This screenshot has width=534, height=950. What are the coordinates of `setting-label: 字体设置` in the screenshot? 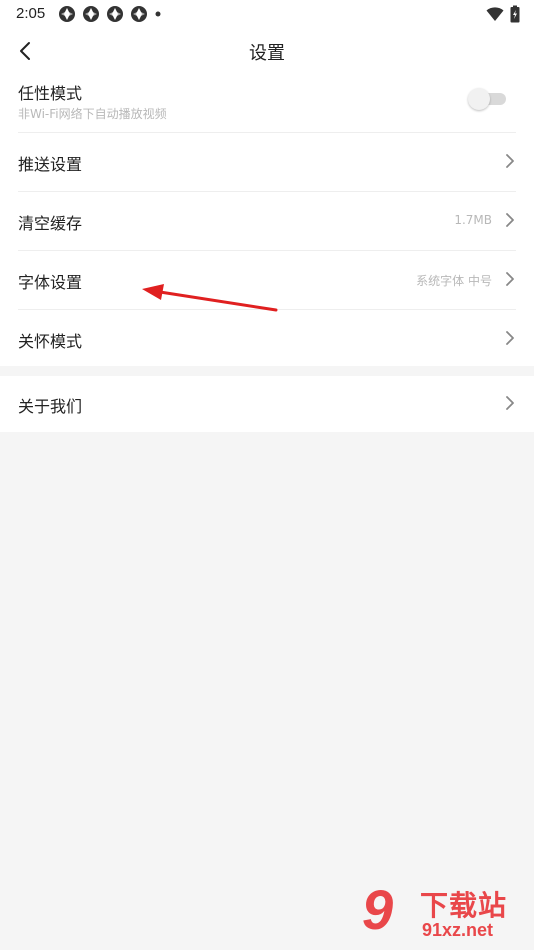 It's located at (50, 282).